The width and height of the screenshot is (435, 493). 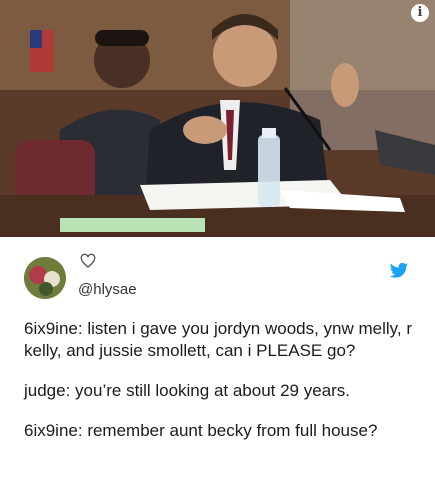 I want to click on twitter-bird-icon, so click(x=399, y=271).